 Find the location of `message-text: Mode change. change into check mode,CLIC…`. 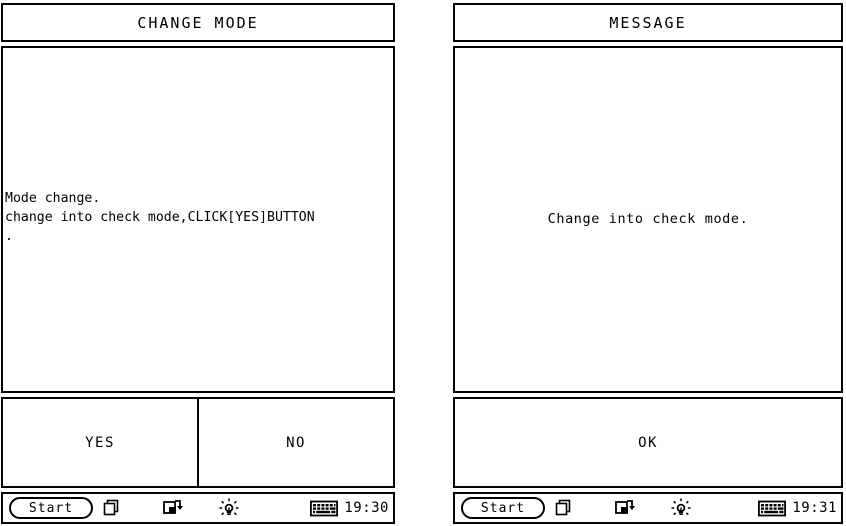

message-text: Mode change. change into check mode,CLIC… is located at coordinates (160, 217).